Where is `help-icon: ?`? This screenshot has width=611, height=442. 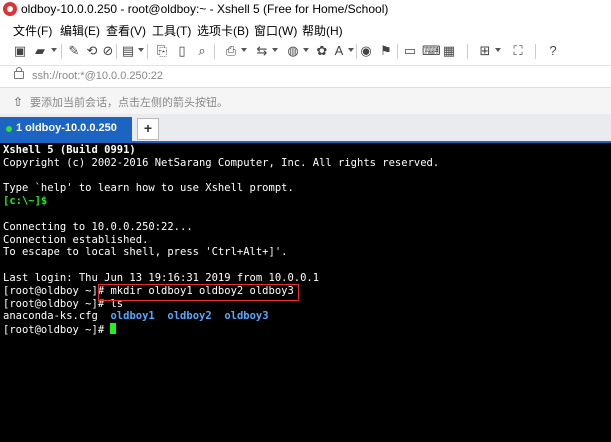
help-icon: ? is located at coordinates (553, 51).